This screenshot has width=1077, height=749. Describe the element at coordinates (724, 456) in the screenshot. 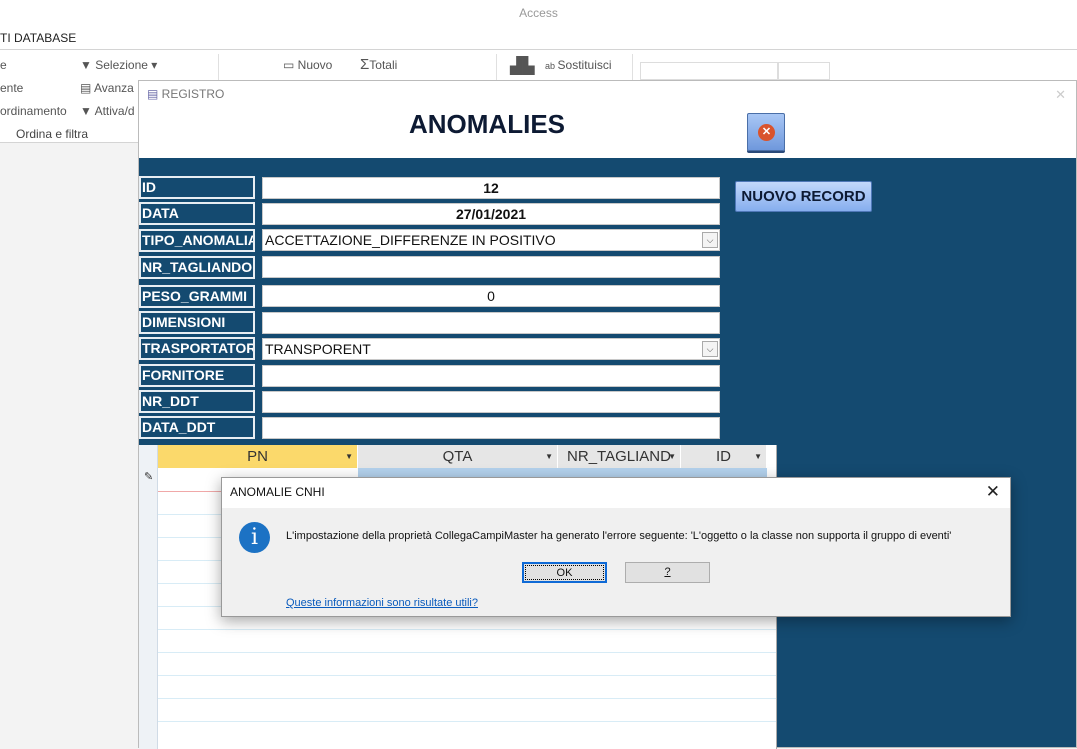

I see `column-header-id: ID ▼` at that location.